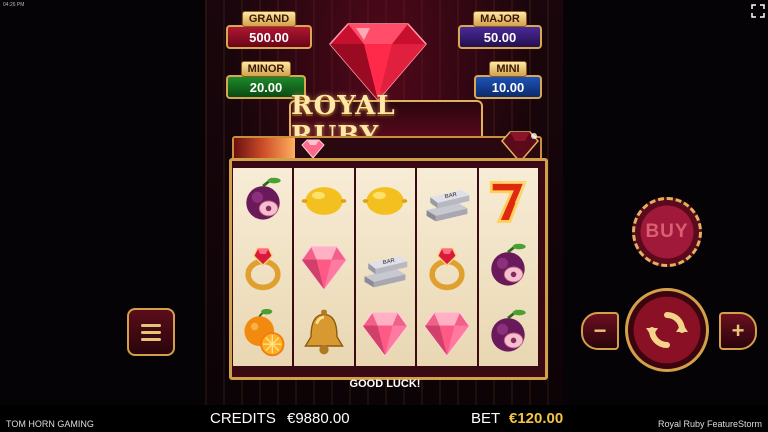 Image resolution: width=768 pixels, height=432 pixels. What do you see at coordinates (738, 331) in the screenshot?
I see `increase-bet-button: +` at bounding box center [738, 331].